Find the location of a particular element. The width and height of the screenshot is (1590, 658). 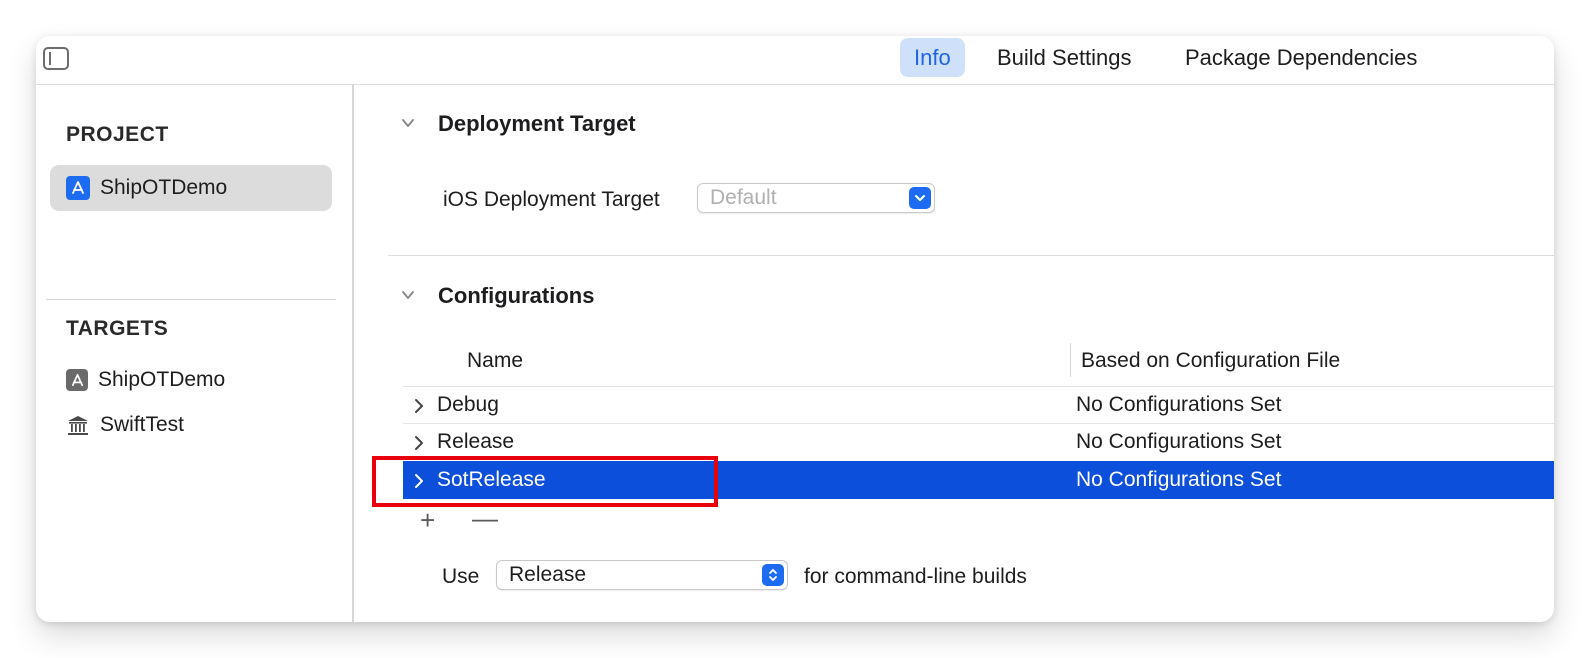

bank-icon is located at coordinates (78, 425).